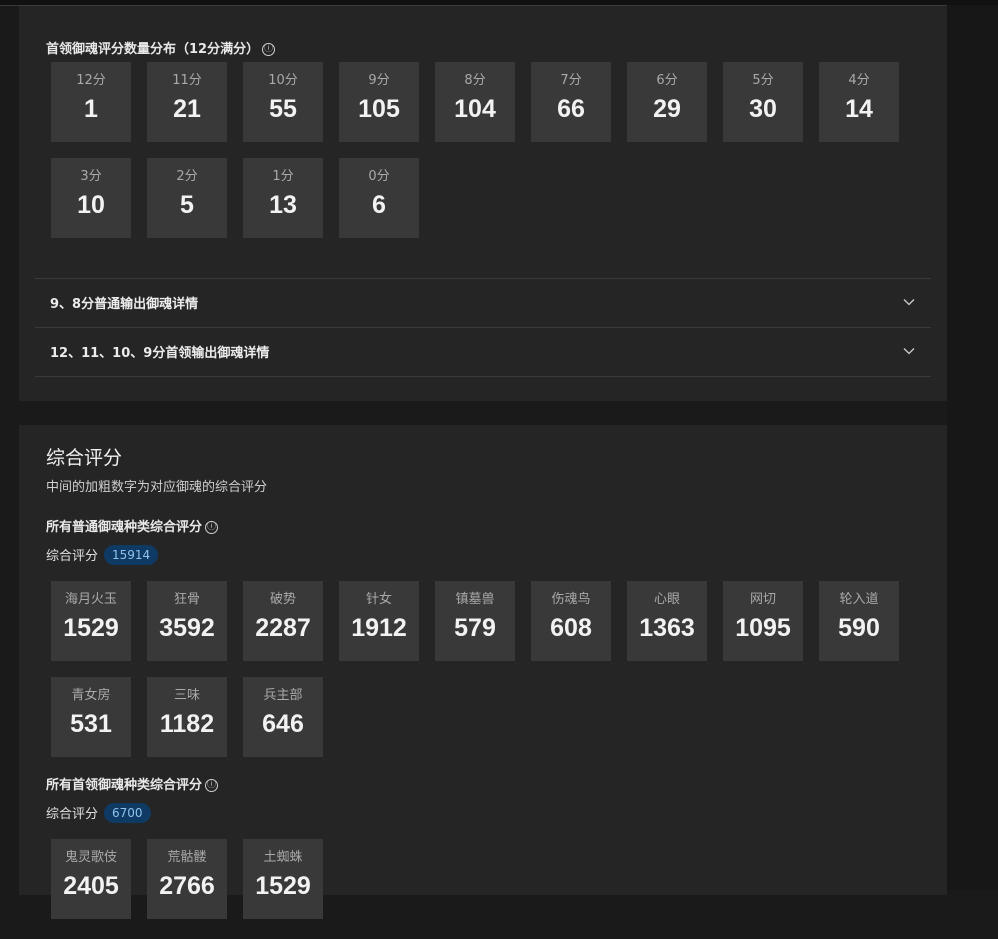 The height and width of the screenshot is (939, 998). I want to click on score-card-value: 1182, so click(187, 724).